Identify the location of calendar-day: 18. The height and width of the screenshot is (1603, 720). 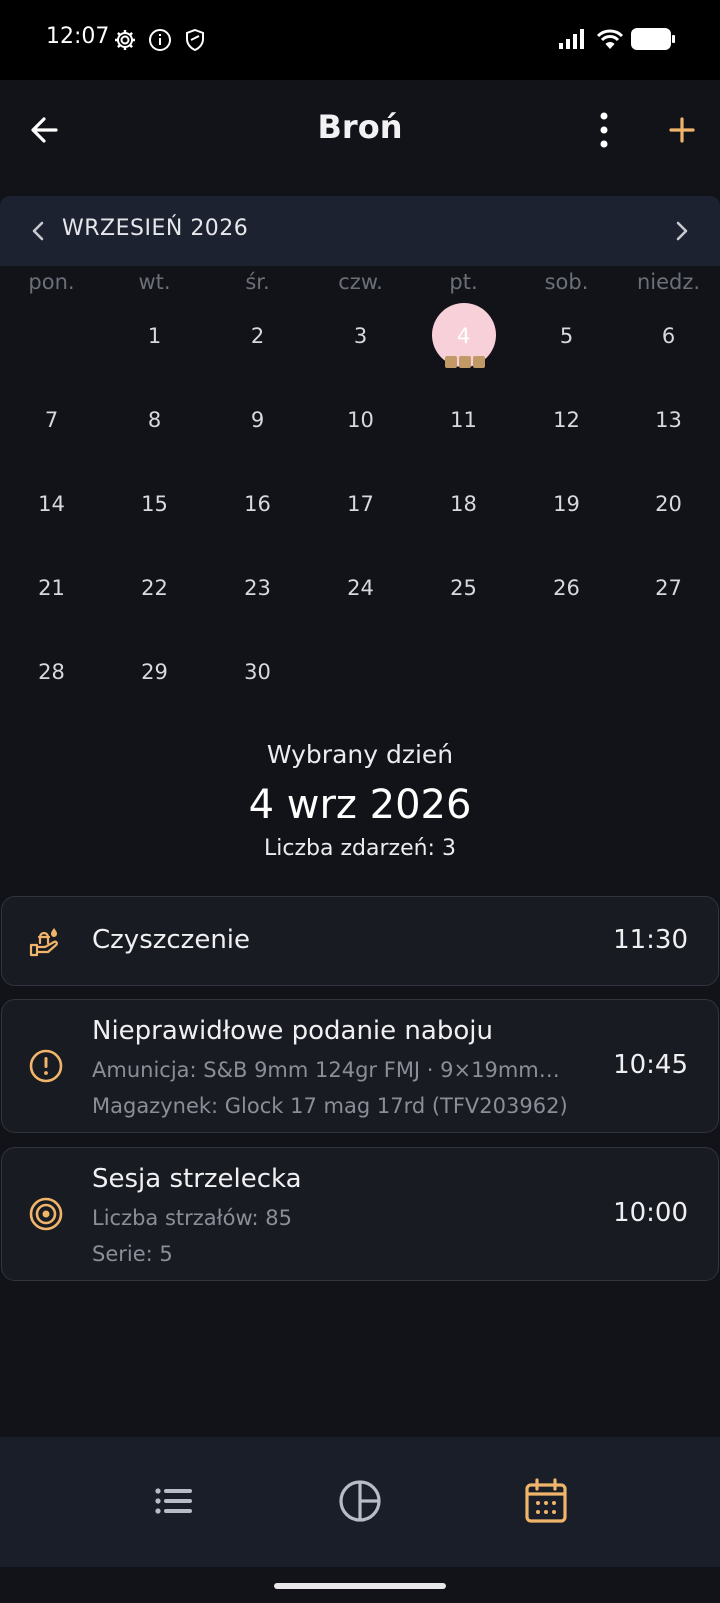
(463, 510).